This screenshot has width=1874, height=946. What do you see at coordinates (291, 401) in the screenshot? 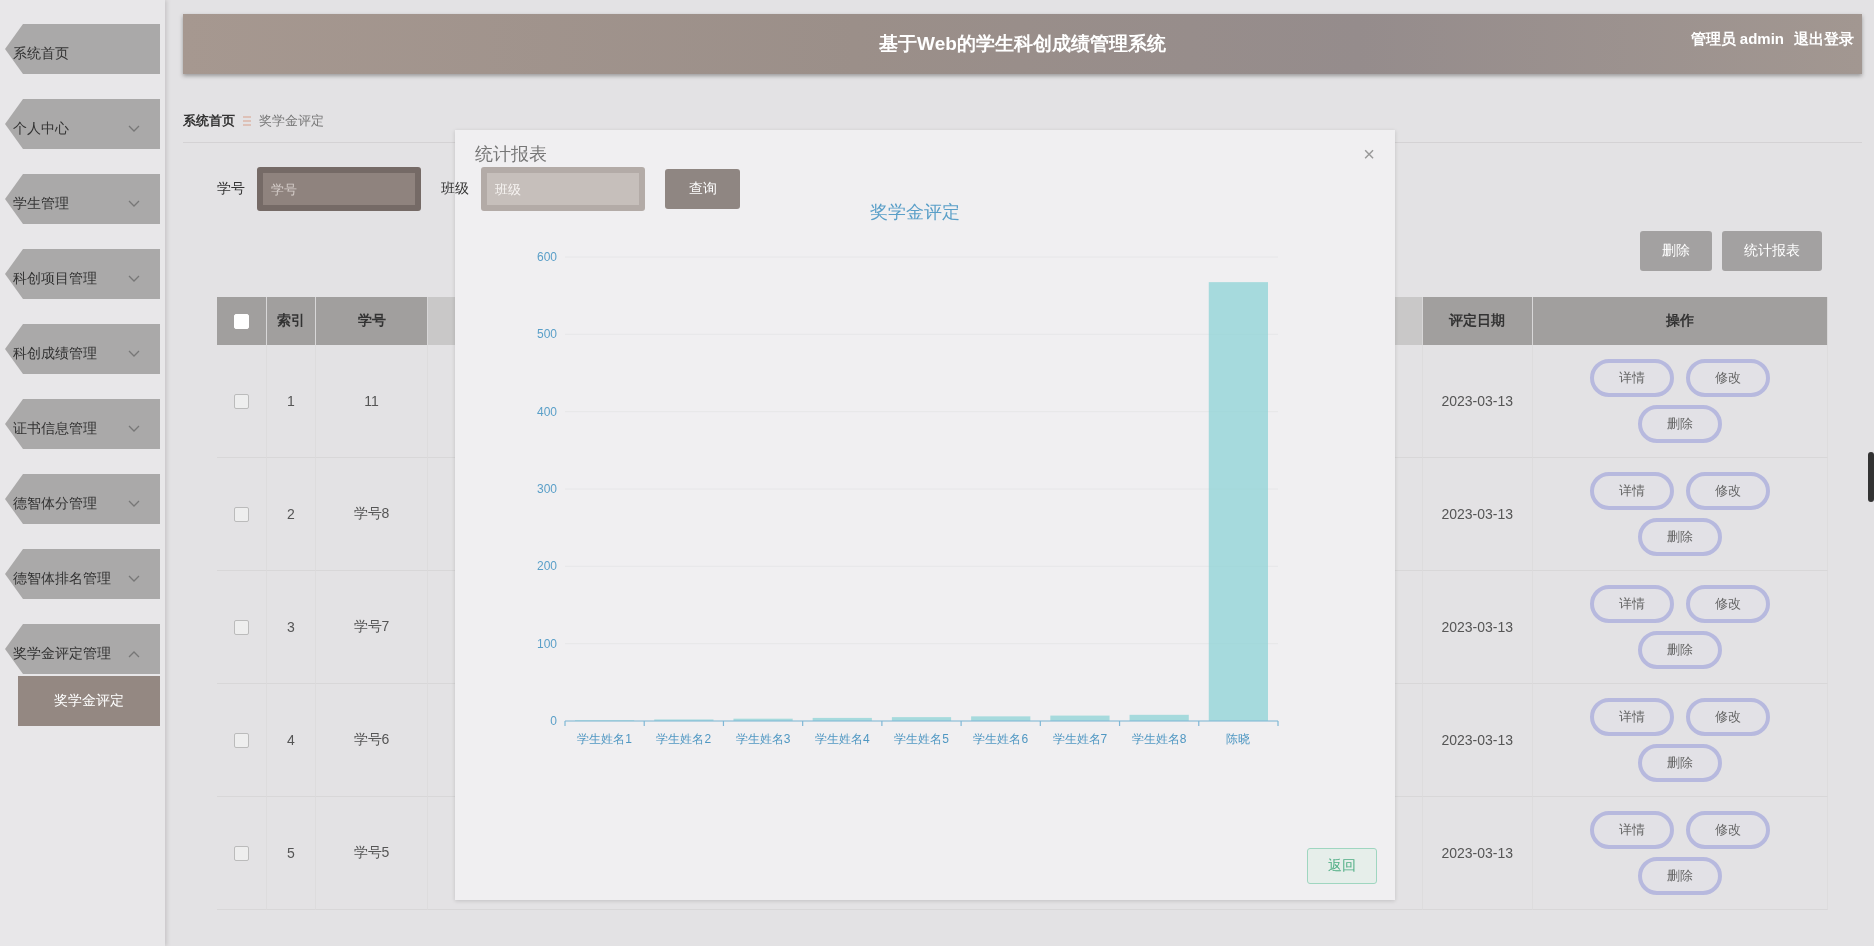
I see `table-cell: 1` at bounding box center [291, 401].